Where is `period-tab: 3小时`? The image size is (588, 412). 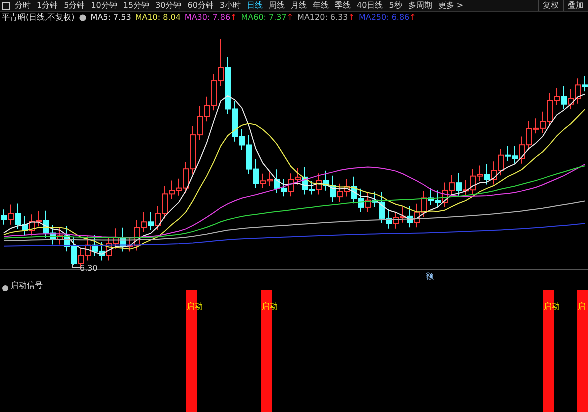
period-tab: 3小时 is located at coordinates (230, 5).